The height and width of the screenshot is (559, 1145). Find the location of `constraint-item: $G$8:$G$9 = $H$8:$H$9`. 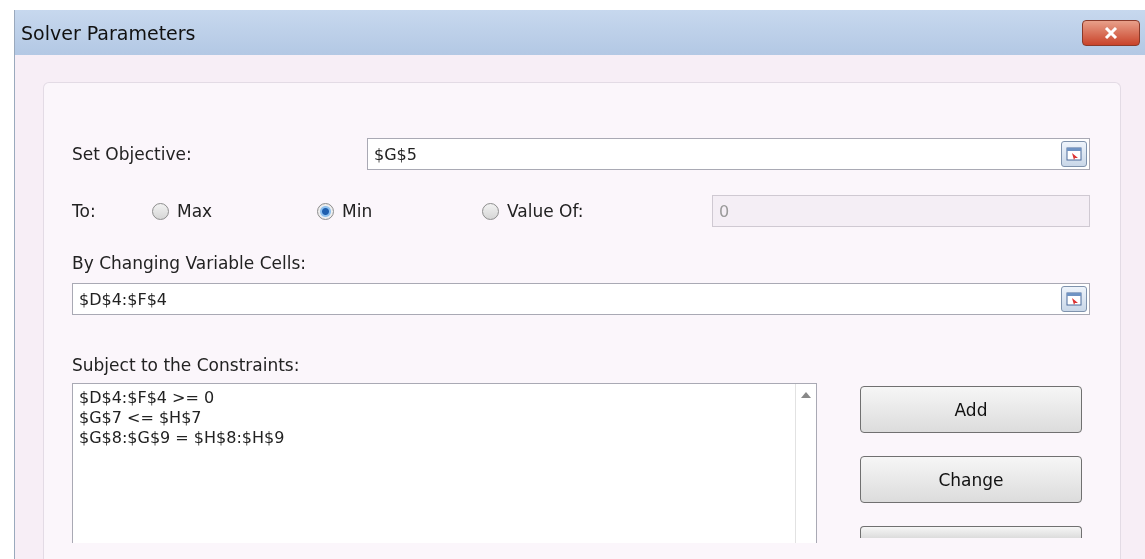

constraint-item: $G$8:$G$9 = $H$8:$H$9 is located at coordinates (182, 438).